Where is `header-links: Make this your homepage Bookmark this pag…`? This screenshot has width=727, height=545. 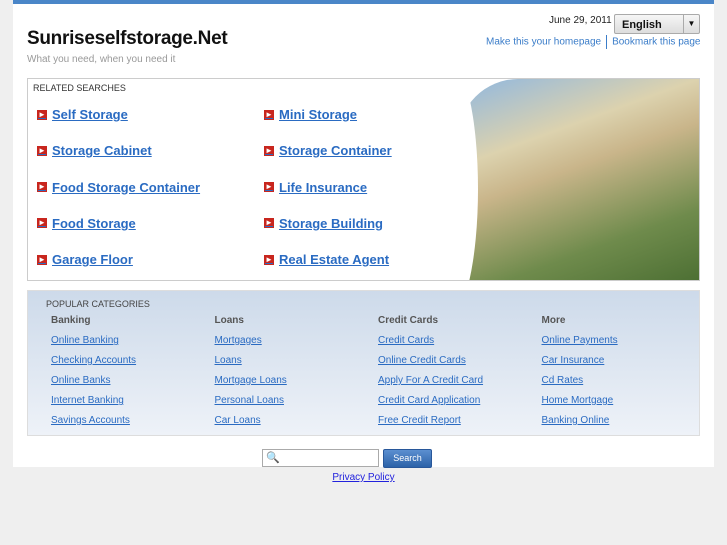 header-links: Make this your homepage Bookmark this pag… is located at coordinates (593, 42).